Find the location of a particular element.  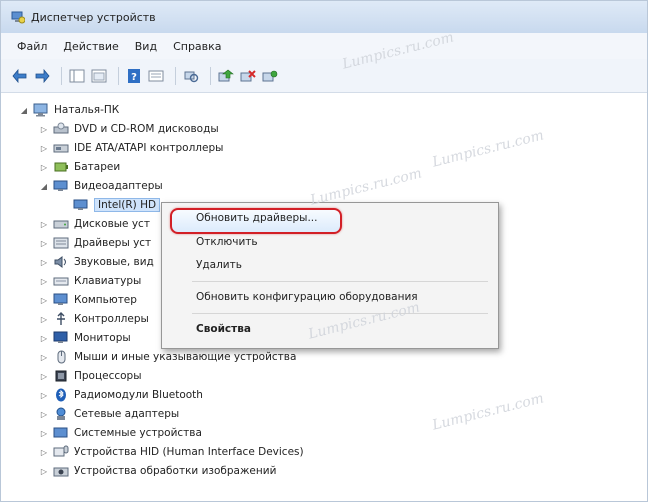

tree-item-label: Батареи is located at coordinates (97, 167).